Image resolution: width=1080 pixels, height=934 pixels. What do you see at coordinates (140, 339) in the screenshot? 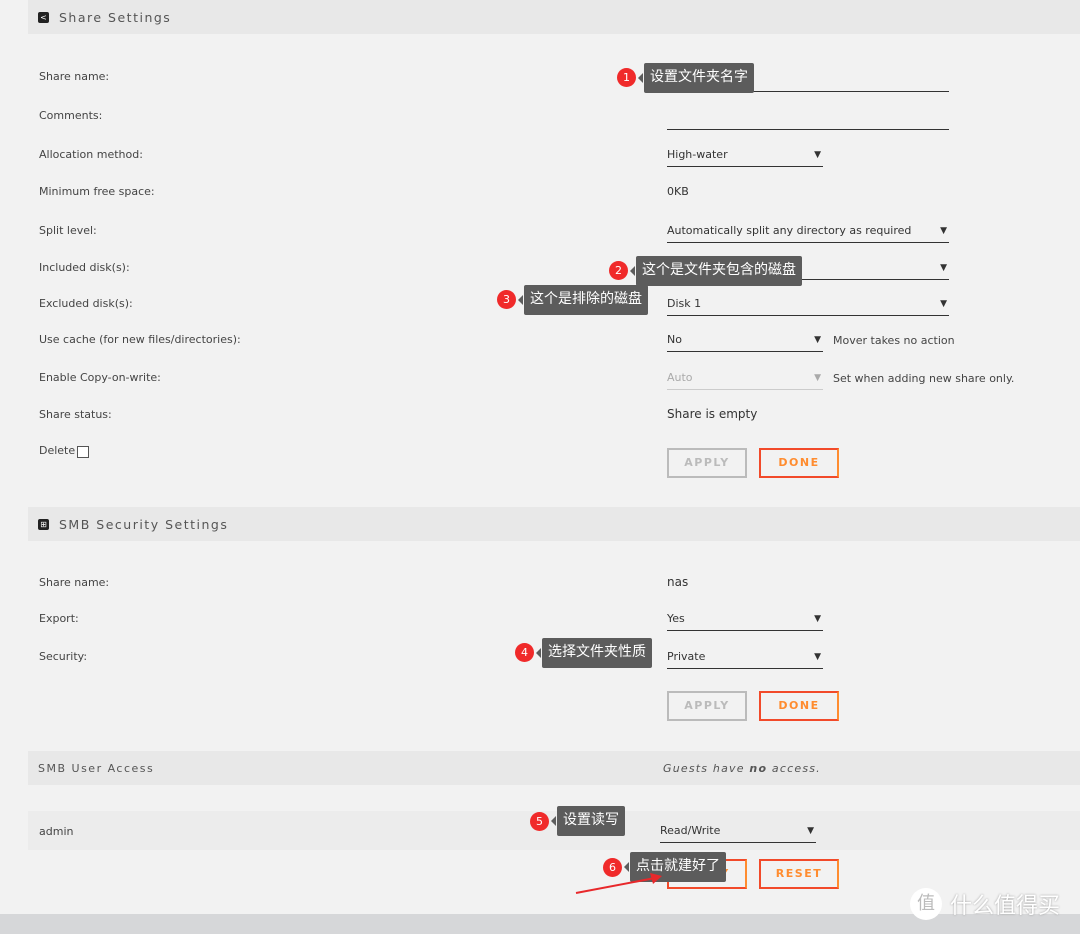
I see `label-cache: Use cache (for new files/directories):` at bounding box center [140, 339].